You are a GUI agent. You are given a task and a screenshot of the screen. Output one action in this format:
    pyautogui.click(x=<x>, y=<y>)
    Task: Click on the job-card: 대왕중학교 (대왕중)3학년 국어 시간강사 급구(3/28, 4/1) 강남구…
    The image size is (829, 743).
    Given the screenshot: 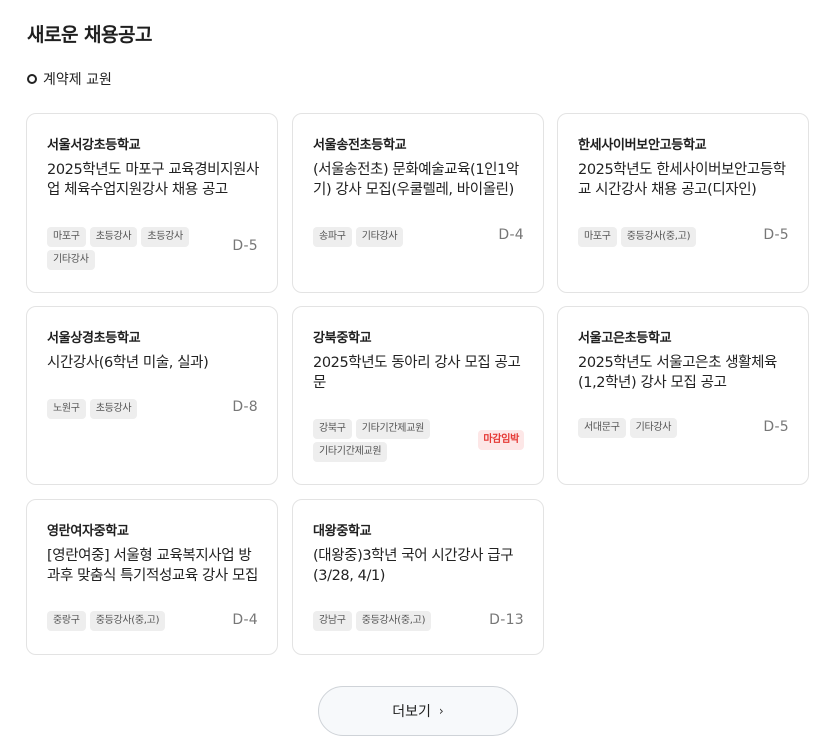 What is the action you would take?
    pyautogui.click(x=418, y=577)
    